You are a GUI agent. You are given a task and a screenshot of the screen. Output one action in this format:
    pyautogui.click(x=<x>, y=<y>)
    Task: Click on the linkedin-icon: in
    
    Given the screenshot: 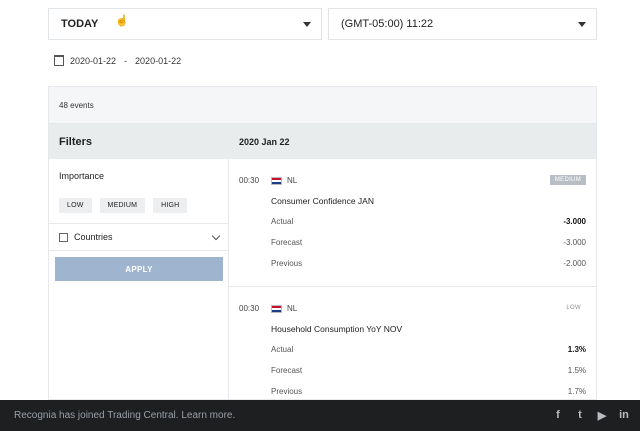 What is the action you would take?
    pyautogui.click(x=624, y=415)
    